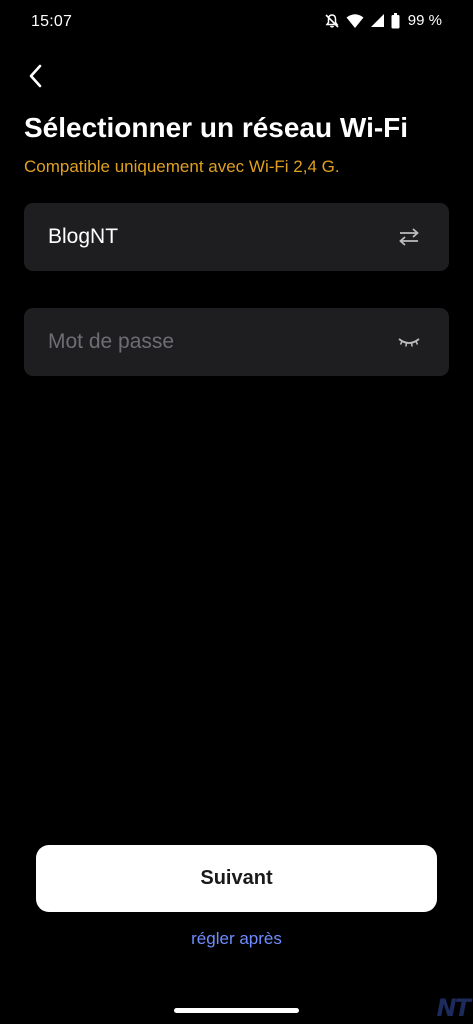 The image size is (473, 1024). Describe the element at coordinates (83, 236) in the screenshot. I see `network-name: BlogNT` at that location.